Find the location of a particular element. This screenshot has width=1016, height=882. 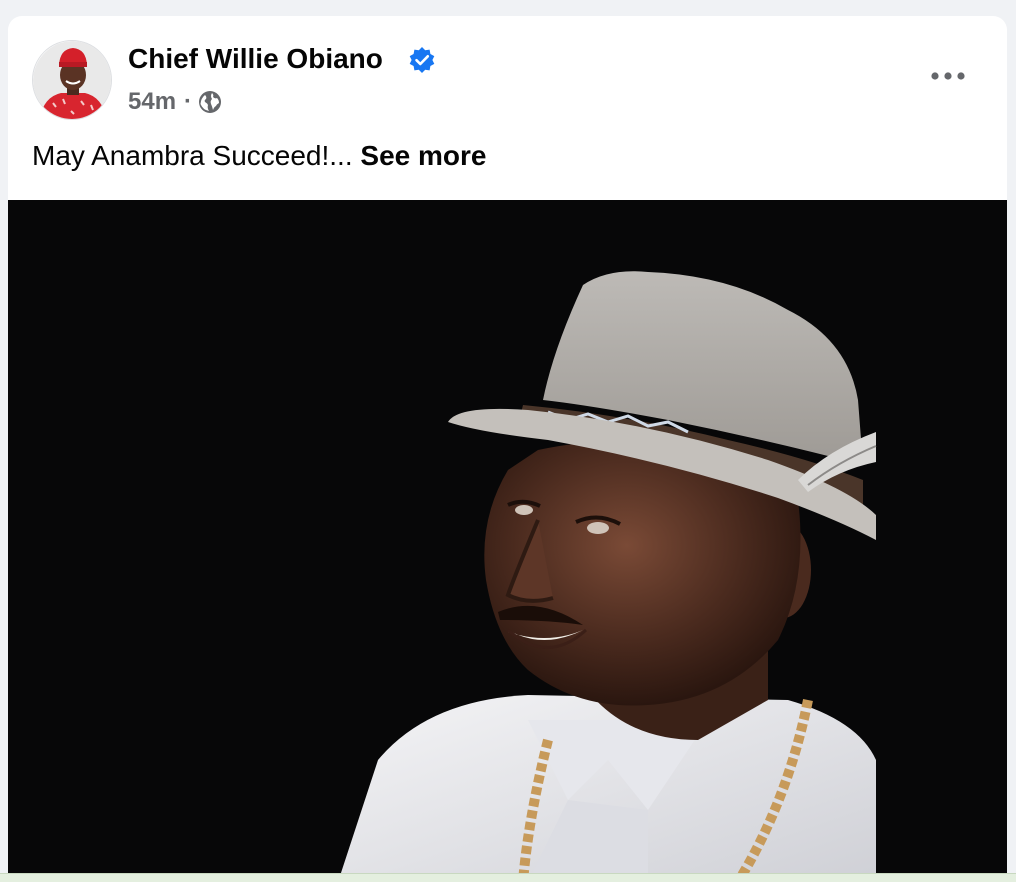

more-options-button is located at coordinates (948, 76).